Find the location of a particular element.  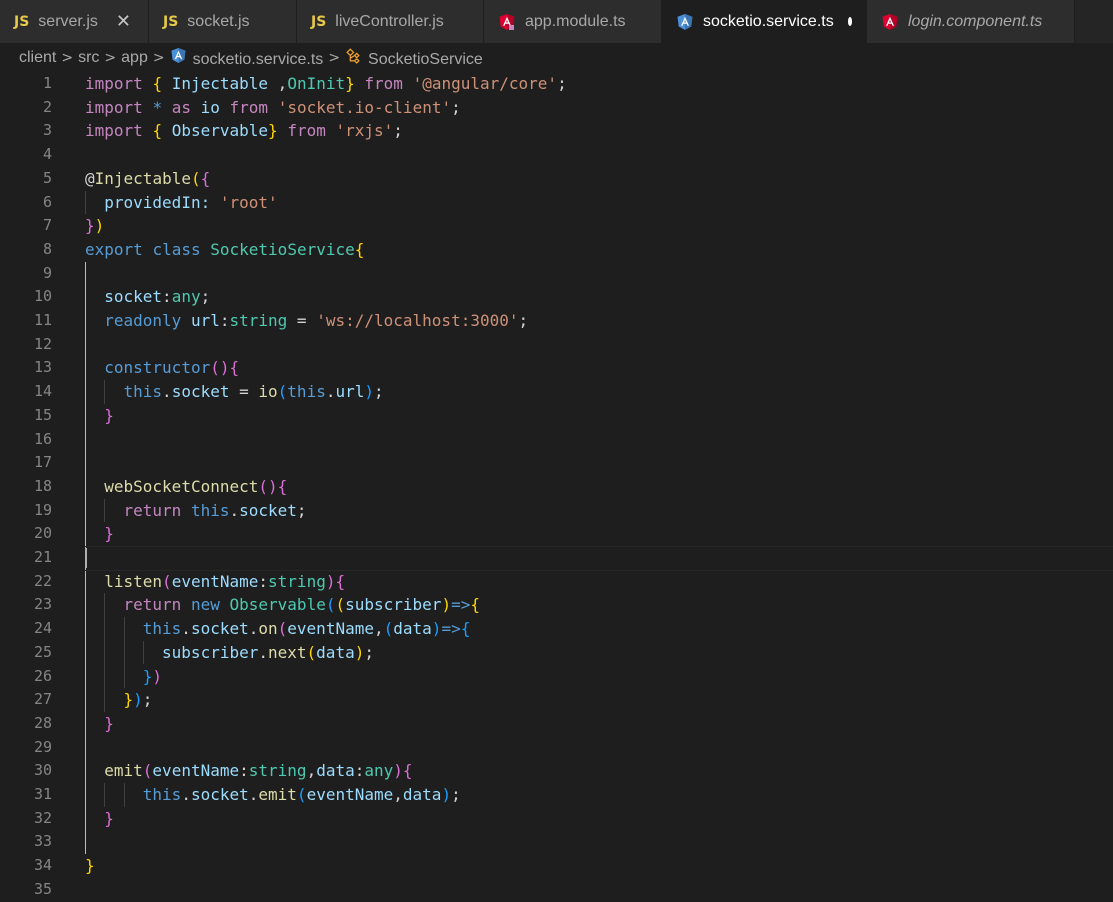

code-line: import { Observable} from 'rxjs'; is located at coordinates (244, 131).